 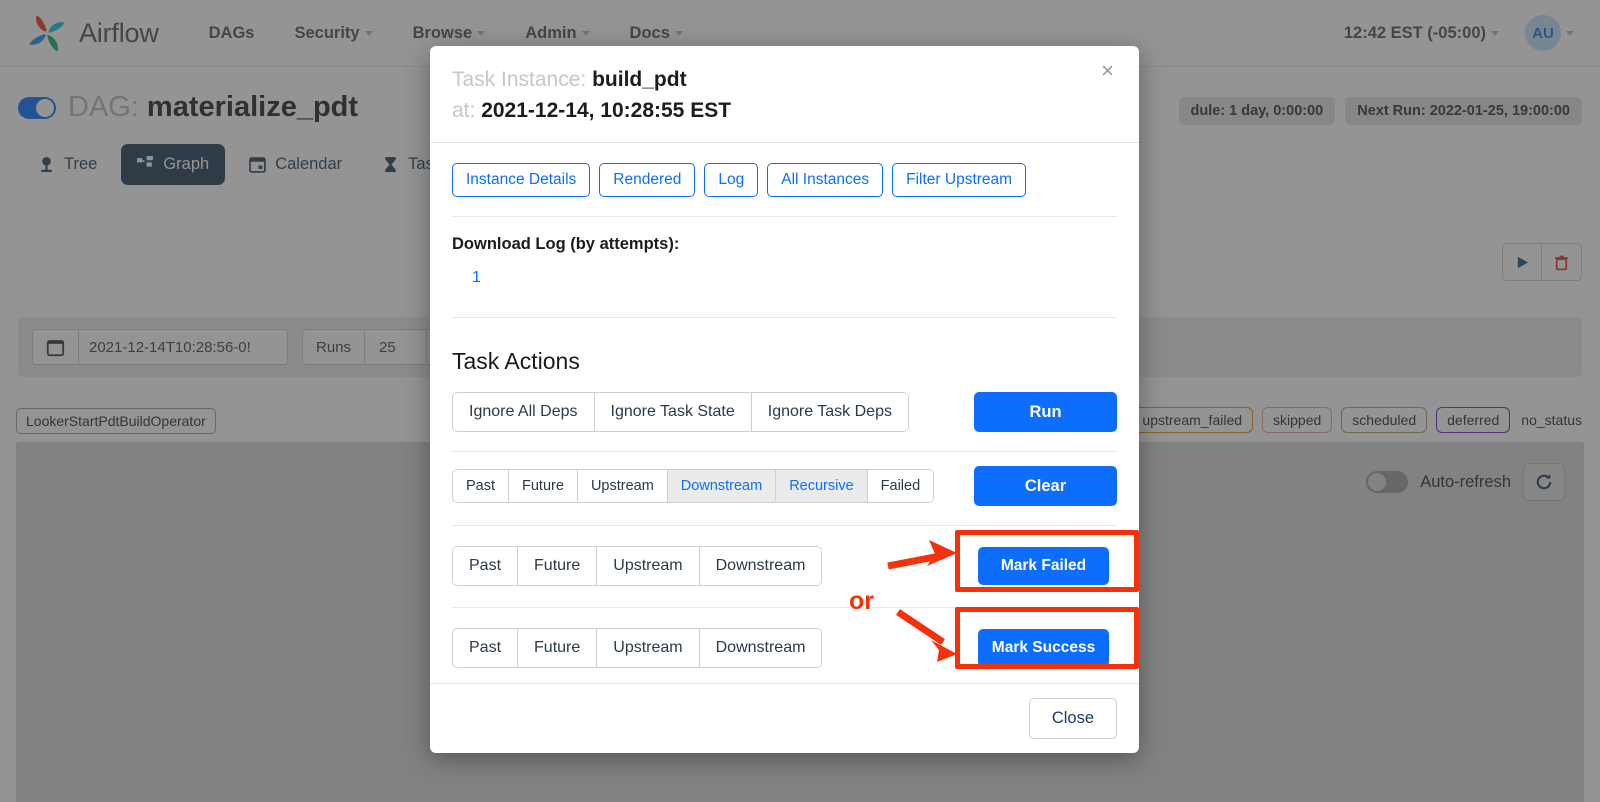 I want to click on modal-title-value: build_pdt, so click(x=639, y=79).